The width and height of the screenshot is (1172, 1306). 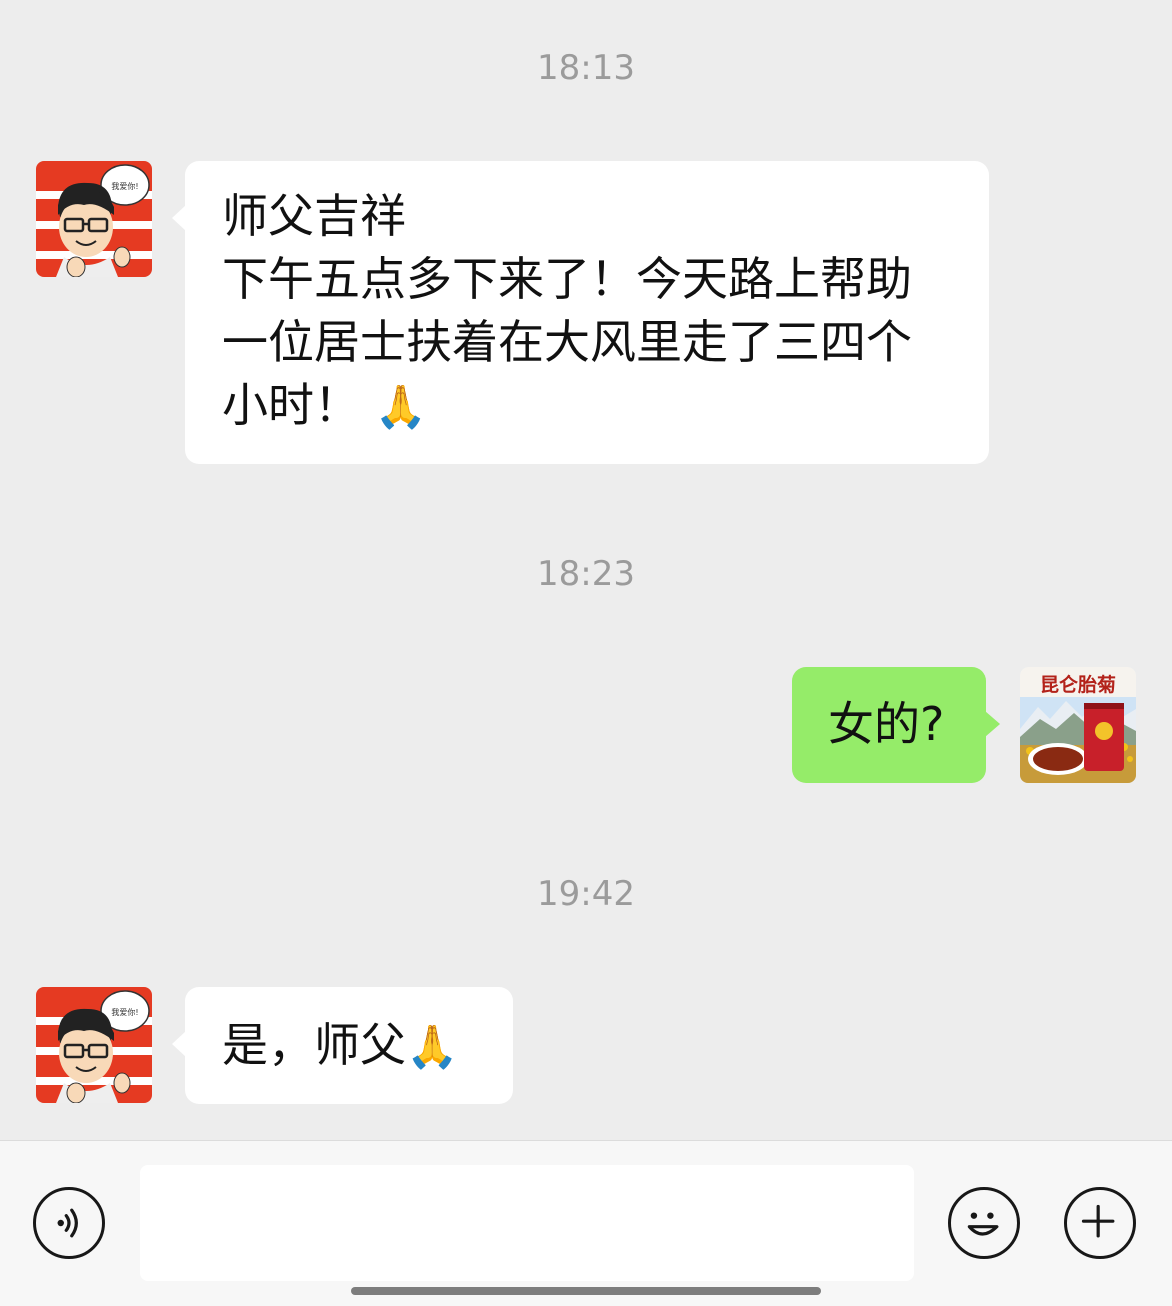 I want to click on message-text-line: 小时！, so click(x=291, y=405).